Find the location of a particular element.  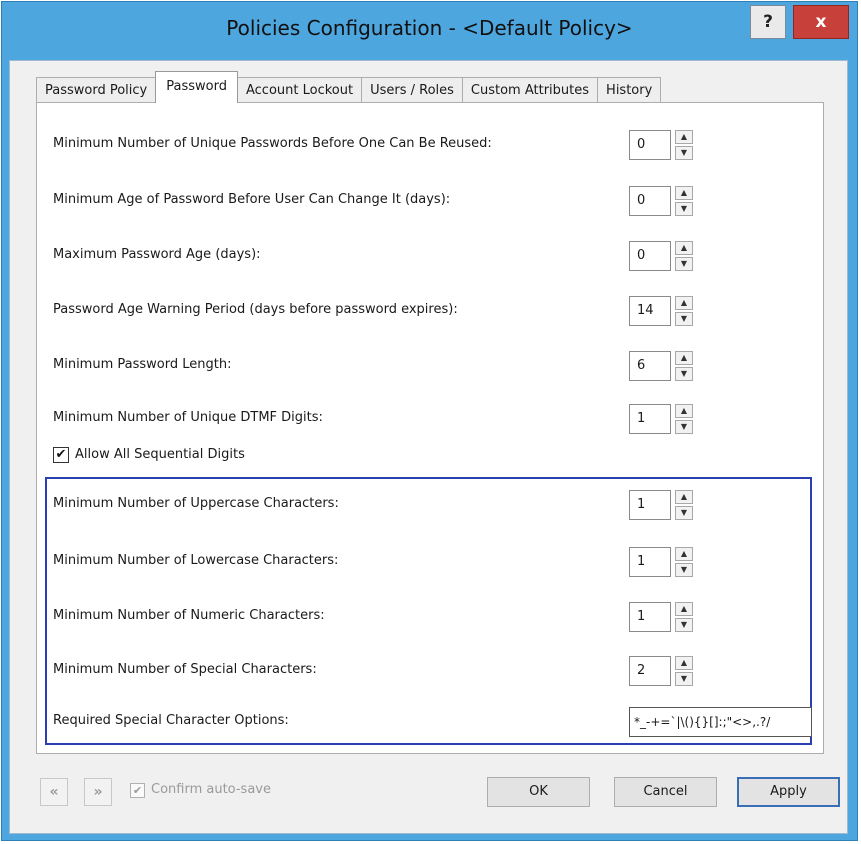

lowercase-stepper: 1 ▲ ▼ is located at coordinates (664, 562).